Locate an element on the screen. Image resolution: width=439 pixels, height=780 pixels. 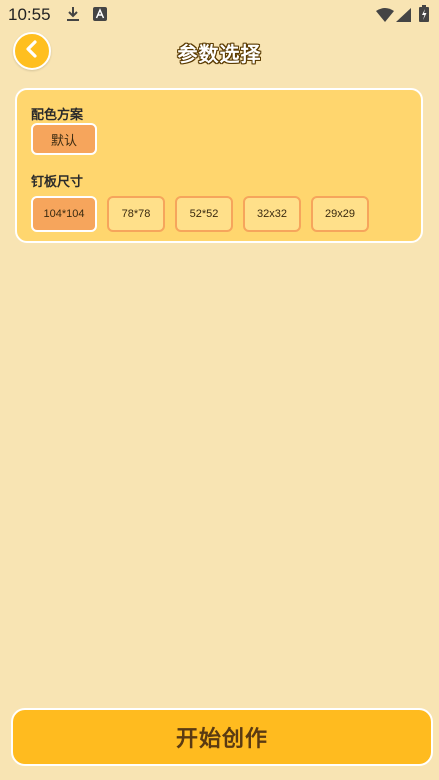
color-scheme-label: 配色方案 is located at coordinates (57, 115).